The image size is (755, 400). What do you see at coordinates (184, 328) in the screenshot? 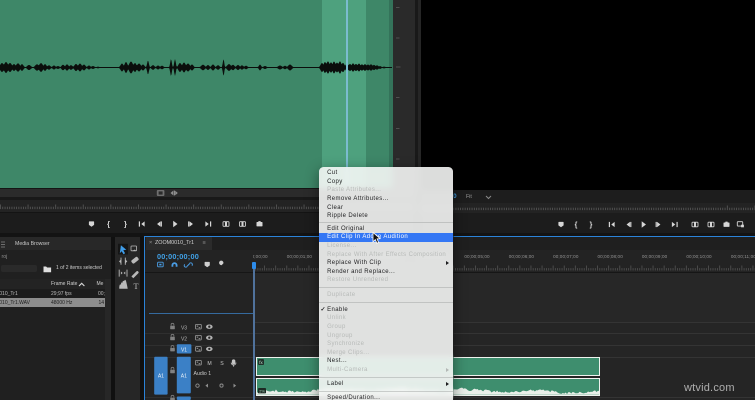
I see `svg-text: V3` at bounding box center [184, 328].